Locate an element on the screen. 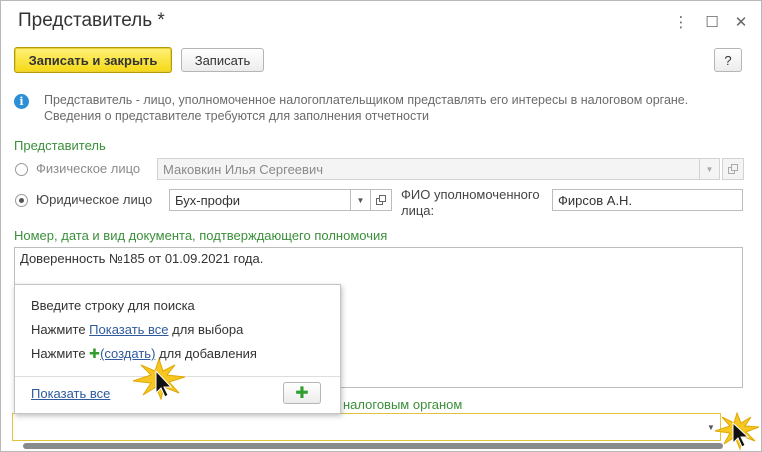  authorized-person-input: Фирсов А.Н. is located at coordinates (647, 200).